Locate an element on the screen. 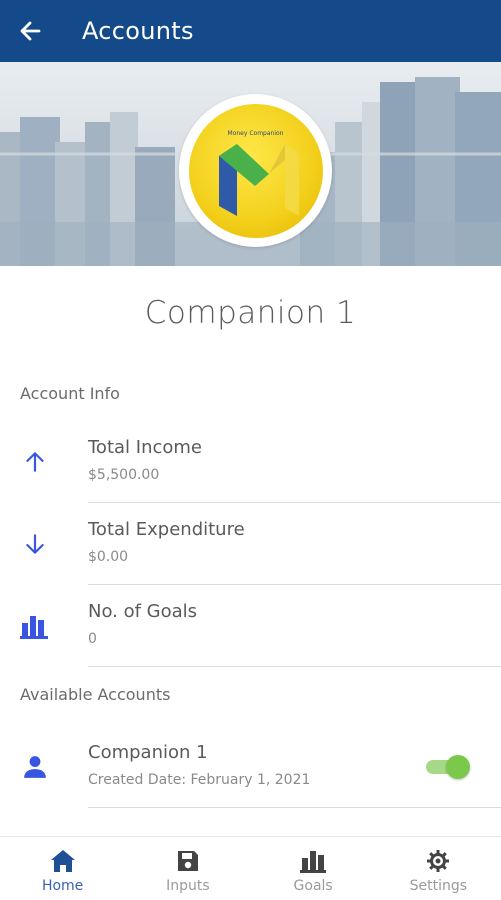  total-expenditure-label: Total Expenditure is located at coordinates (166, 529).